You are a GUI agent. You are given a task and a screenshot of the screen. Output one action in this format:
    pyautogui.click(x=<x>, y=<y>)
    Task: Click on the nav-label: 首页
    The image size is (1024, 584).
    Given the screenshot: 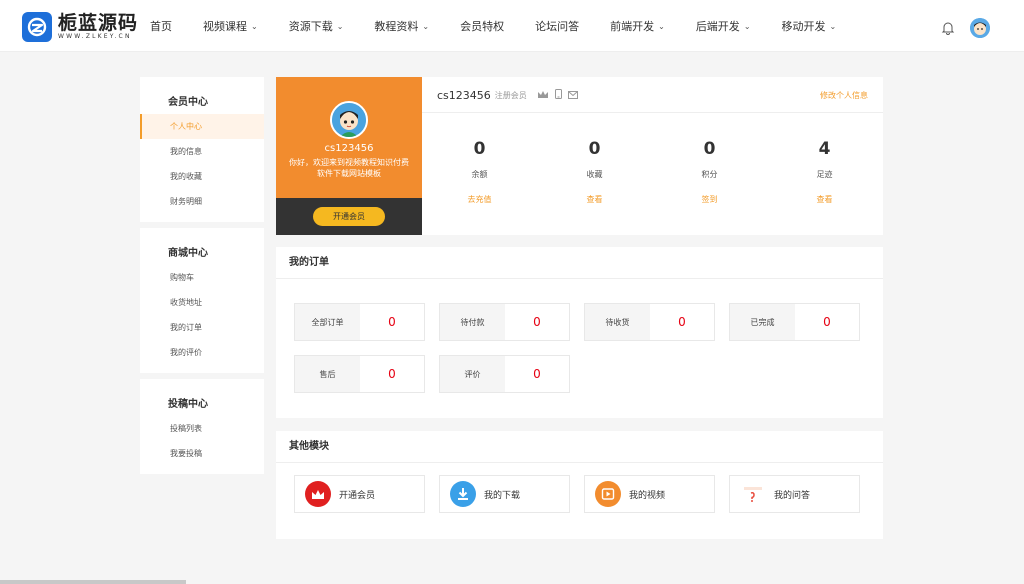 What is the action you would take?
    pyautogui.click(x=161, y=26)
    